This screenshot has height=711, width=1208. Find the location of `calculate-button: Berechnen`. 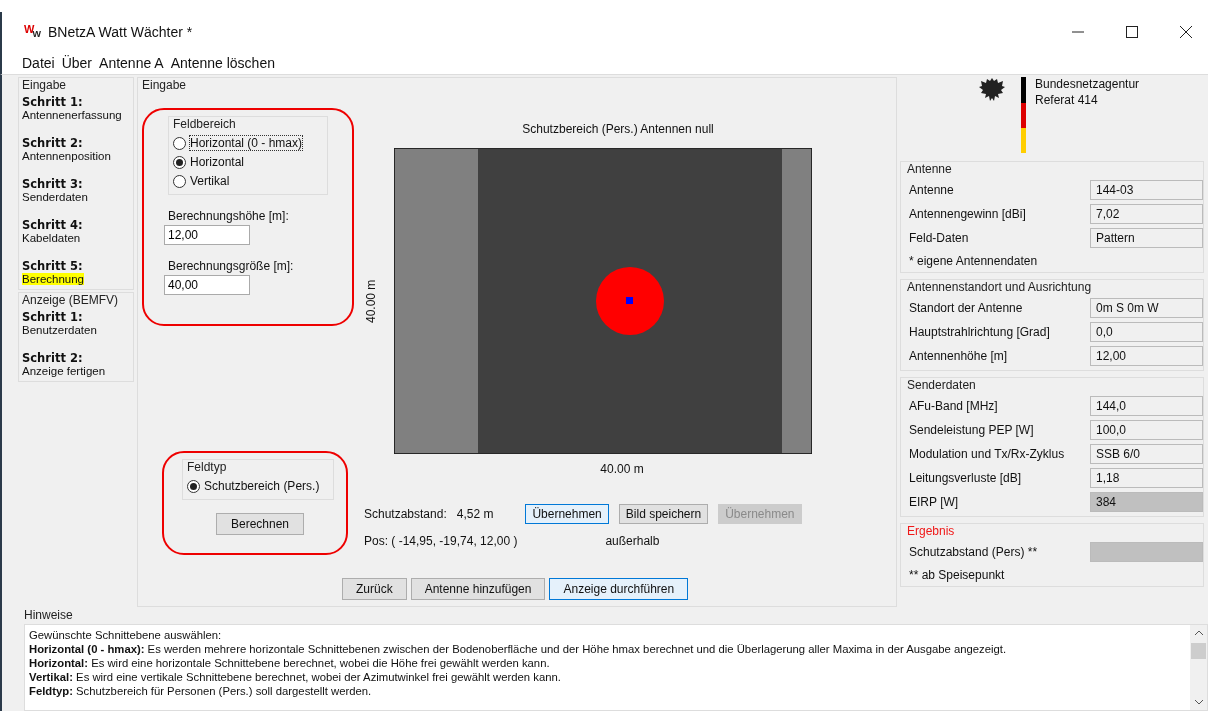

calculate-button: Berechnen is located at coordinates (260, 524).